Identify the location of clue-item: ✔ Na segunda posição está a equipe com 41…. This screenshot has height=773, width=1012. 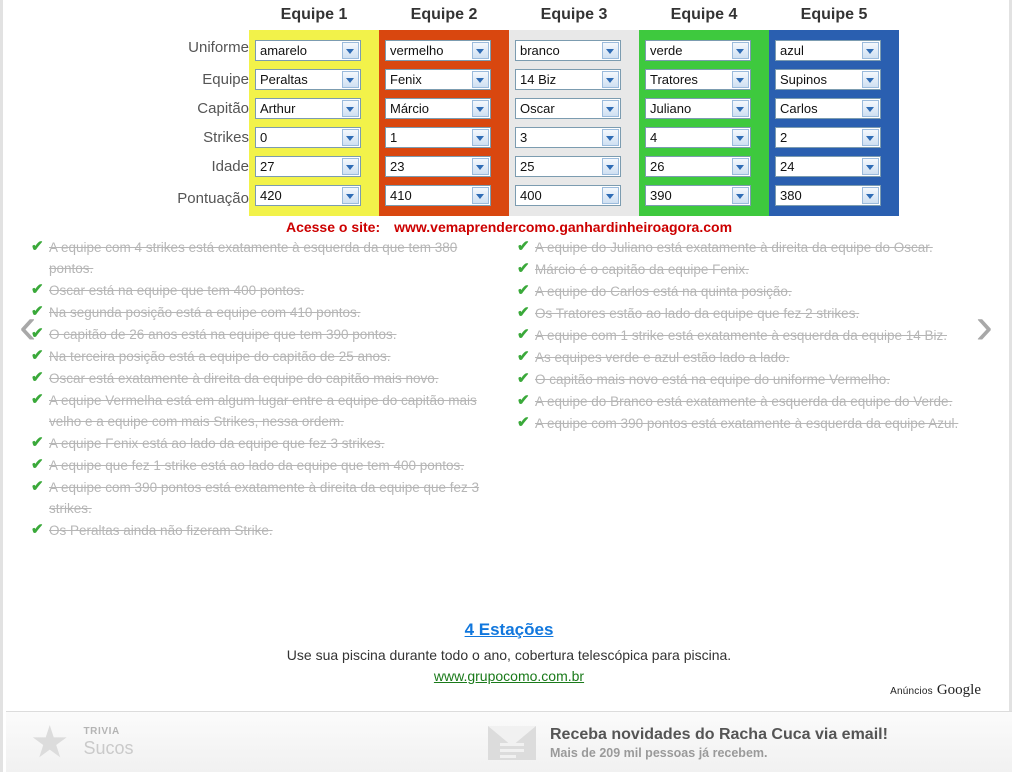
(266, 312).